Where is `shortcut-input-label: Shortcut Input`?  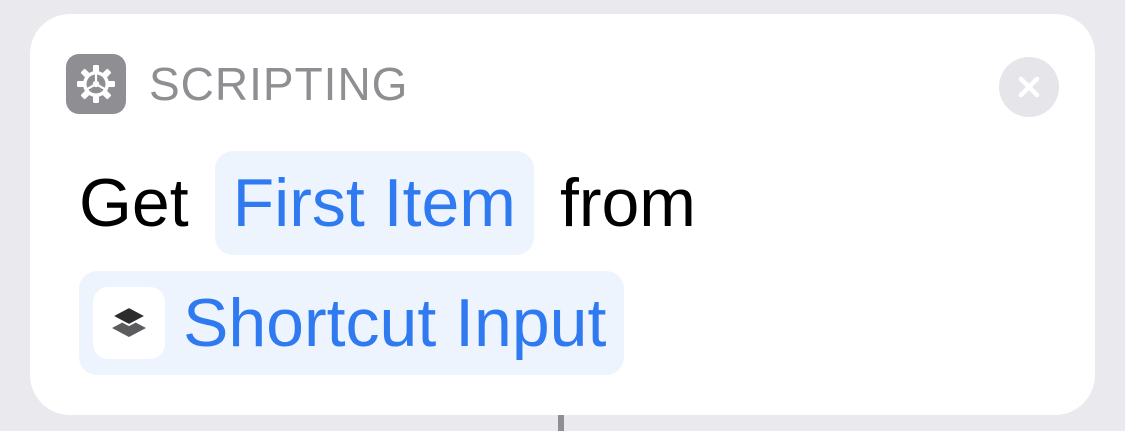
shortcut-input-label: Shortcut Input is located at coordinates (395, 323).